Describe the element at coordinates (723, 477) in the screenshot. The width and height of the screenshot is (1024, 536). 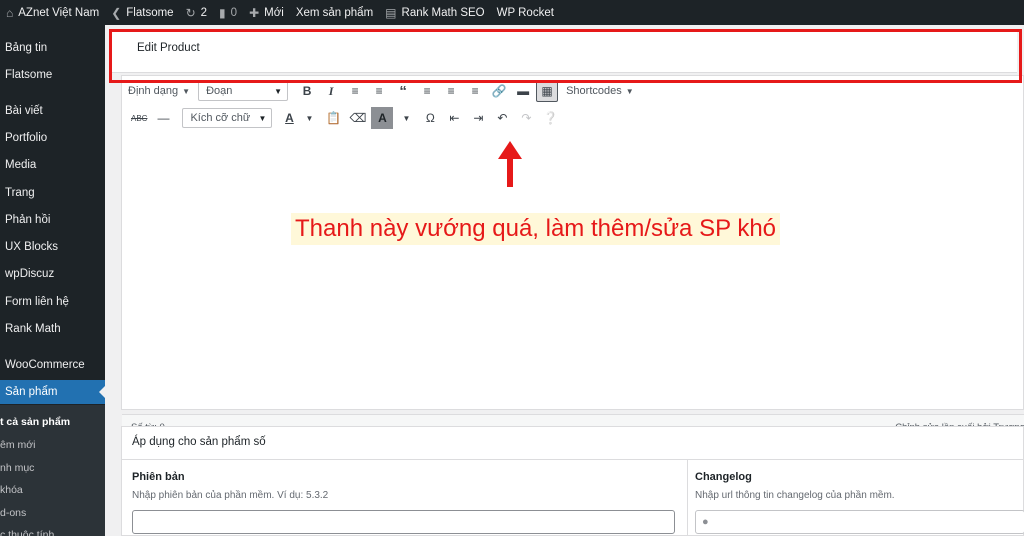
I see `changelog-label: Changelog` at that location.